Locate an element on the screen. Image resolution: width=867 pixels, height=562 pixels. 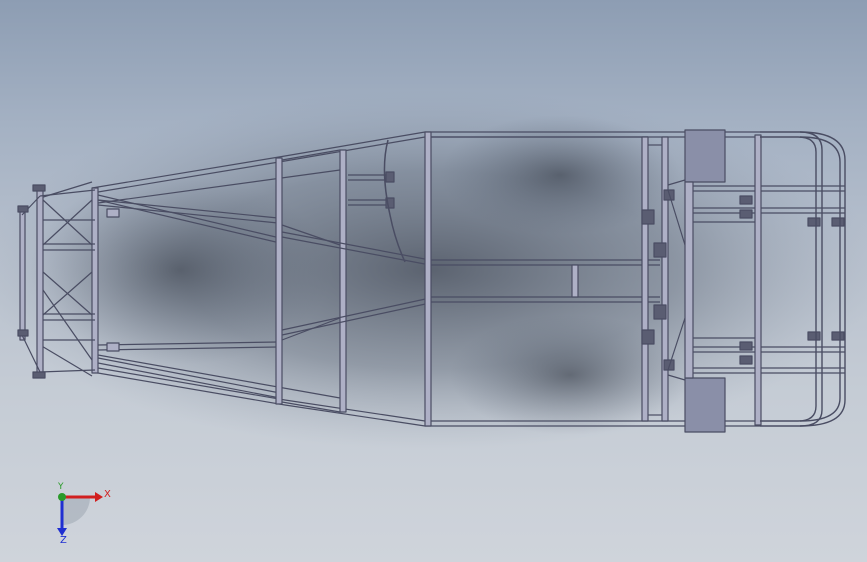
x-axis-arrowhead is located at coordinates (99, 497).